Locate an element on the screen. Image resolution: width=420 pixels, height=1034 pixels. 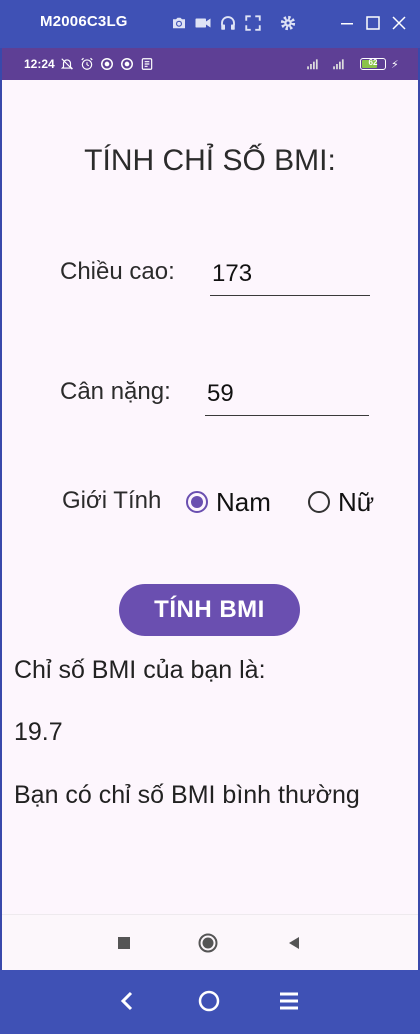
android-nav-bar is located at coordinates (210, 942).